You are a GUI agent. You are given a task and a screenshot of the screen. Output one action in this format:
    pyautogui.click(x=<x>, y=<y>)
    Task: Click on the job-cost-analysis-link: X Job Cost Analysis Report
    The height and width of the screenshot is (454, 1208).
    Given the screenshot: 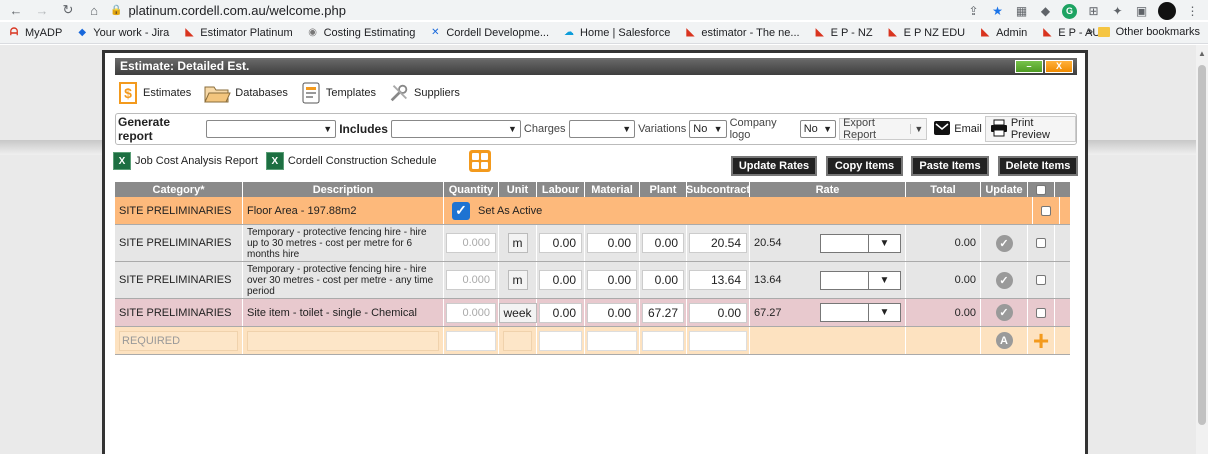 What is the action you would take?
    pyautogui.click(x=185, y=161)
    